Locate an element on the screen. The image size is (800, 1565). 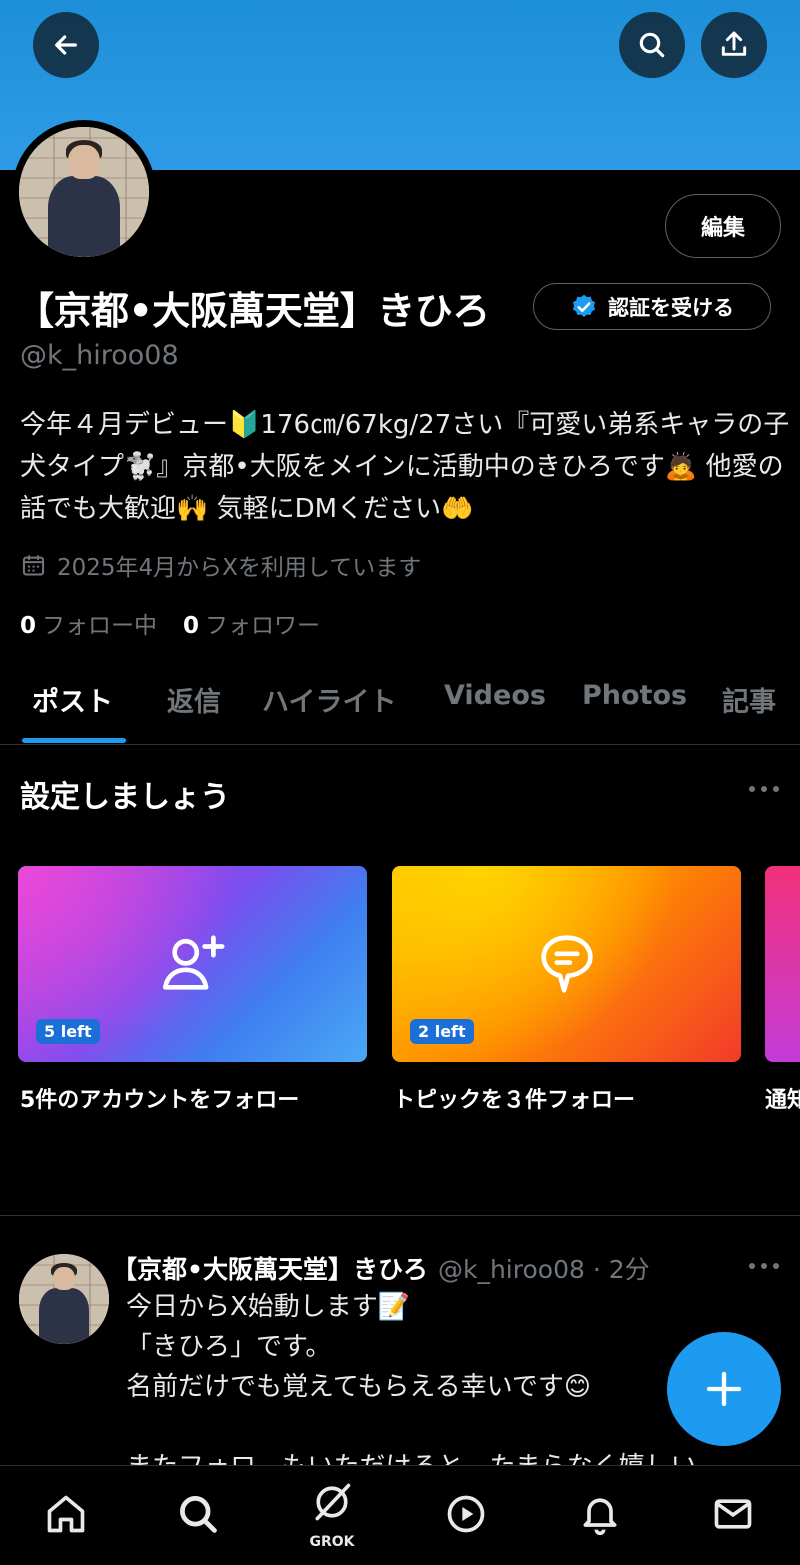
calendar-icon is located at coordinates (33, 565).